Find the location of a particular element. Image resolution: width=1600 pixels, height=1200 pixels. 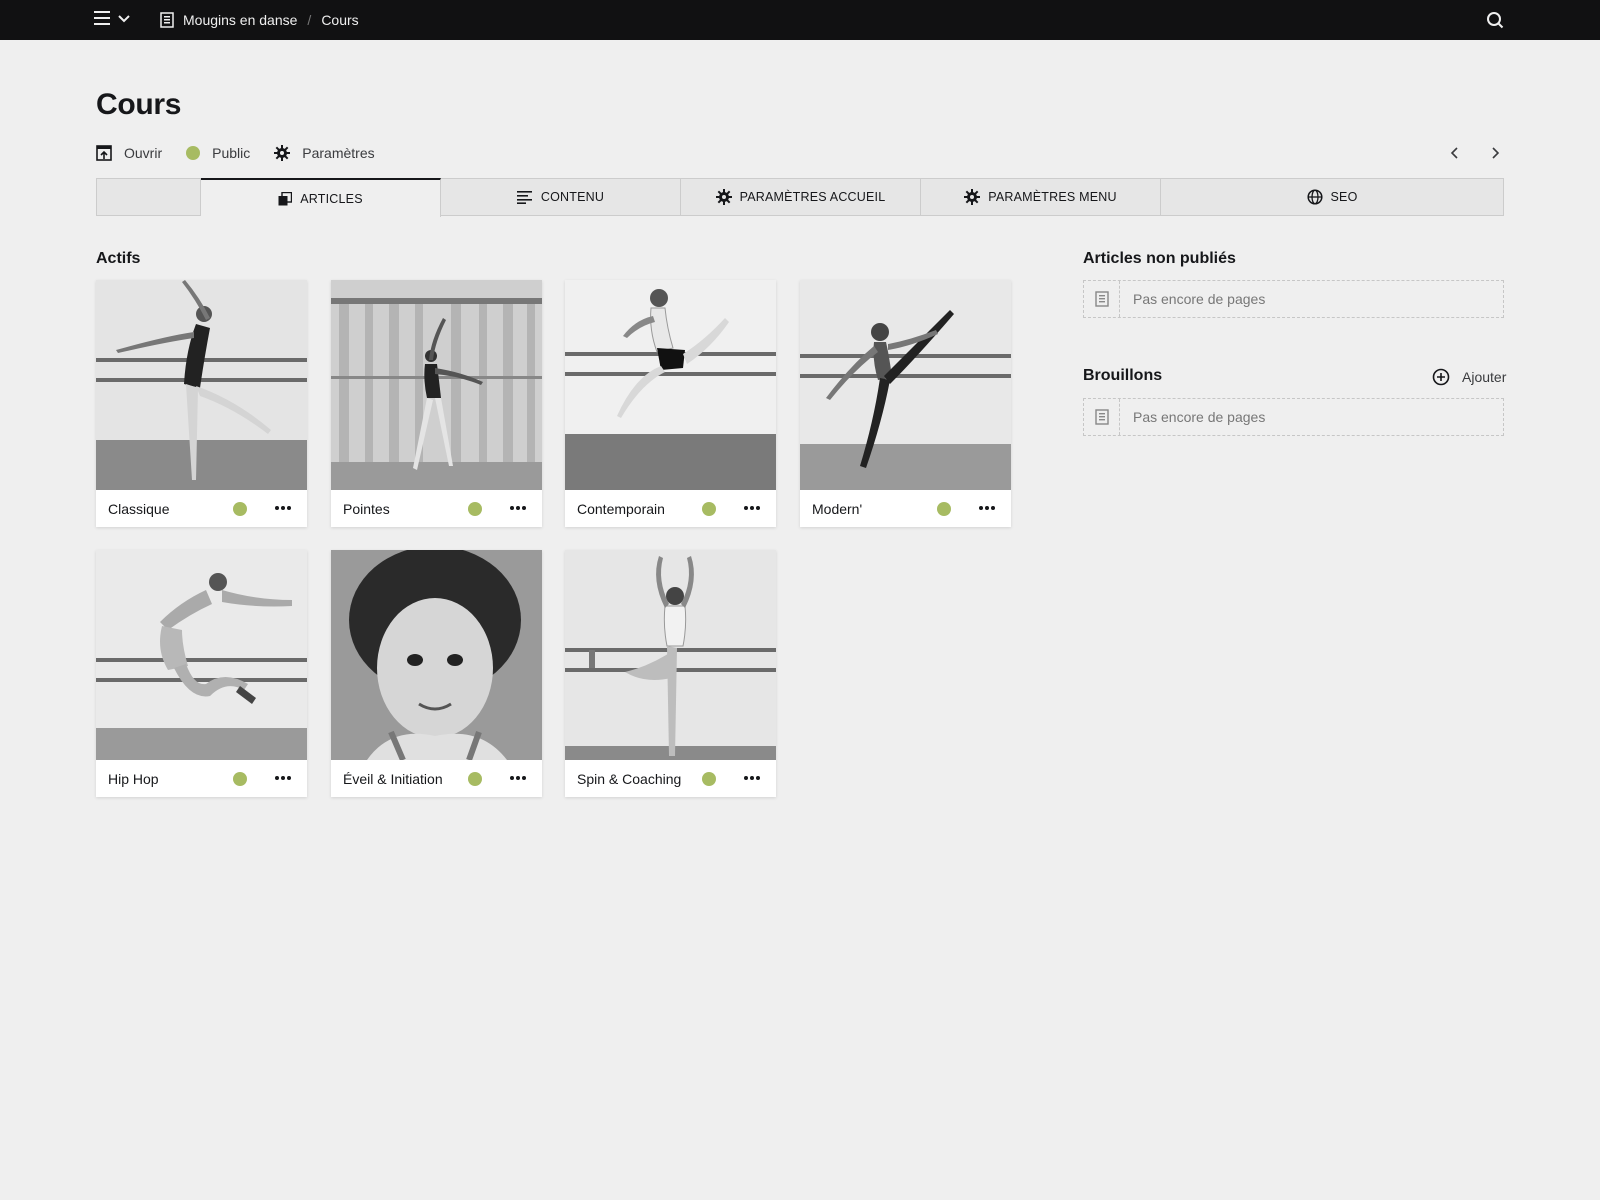

top-bar: Mougins en danse / Cours is located at coordinates (800, 20).